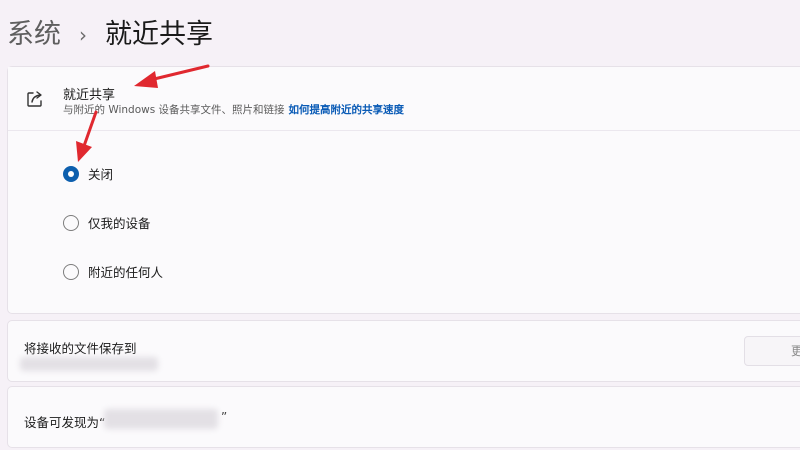  What do you see at coordinates (34, 99) in the screenshot?
I see `share-icon` at bounding box center [34, 99].